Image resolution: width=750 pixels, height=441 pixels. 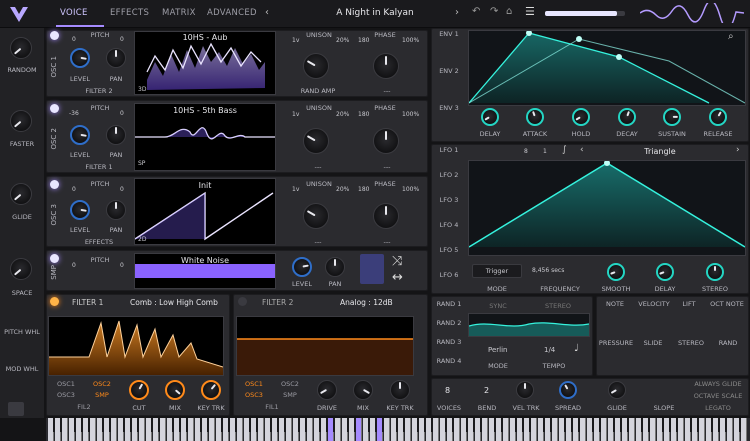 What do you see at coordinates (205, 260) in the screenshot?
I see `smp-sample-name: White Noise` at bounding box center [205, 260].